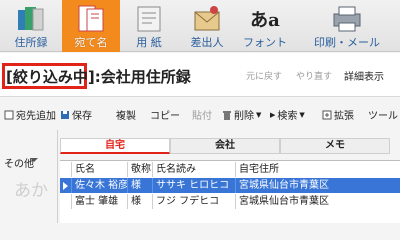 The height and width of the screenshot is (240, 400). What do you see at coordinates (149, 19) in the screenshot?
I see `paper-icon` at bounding box center [149, 19].